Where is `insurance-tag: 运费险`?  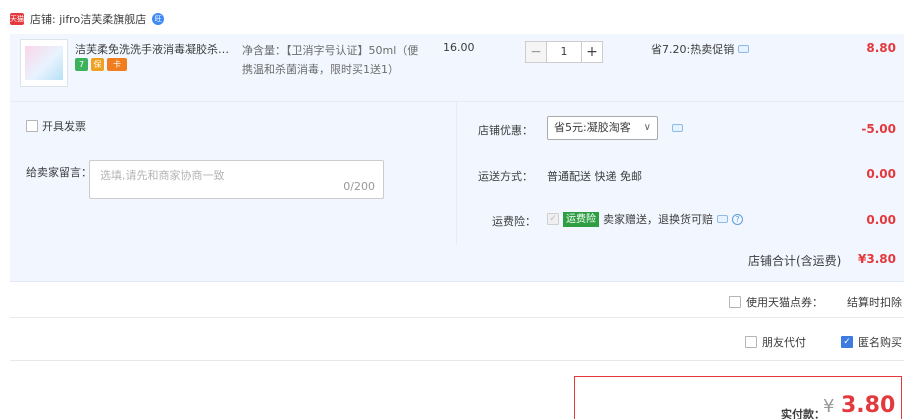 insurance-tag: 运费险 is located at coordinates (581, 219).